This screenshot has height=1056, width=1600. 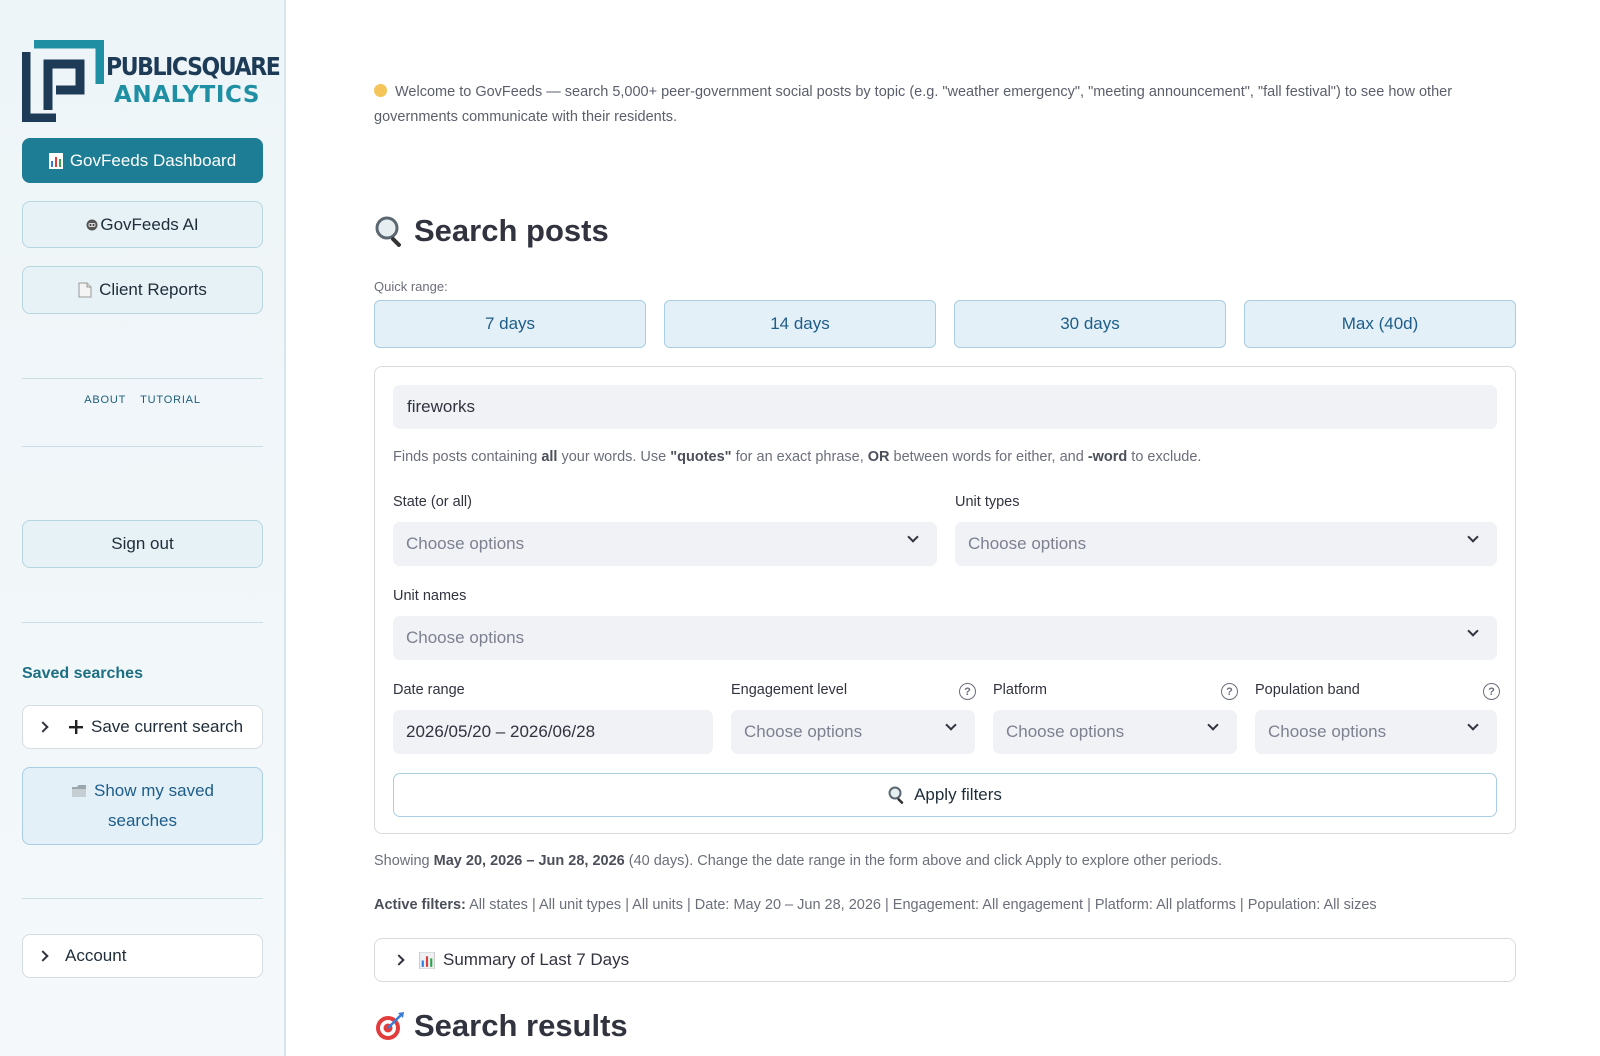 What do you see at coordinates (553, 732) in the screenshot?
I see `date-range-input: 2026/05/20 – 2026/06/28` at bounding box center [553, 732].